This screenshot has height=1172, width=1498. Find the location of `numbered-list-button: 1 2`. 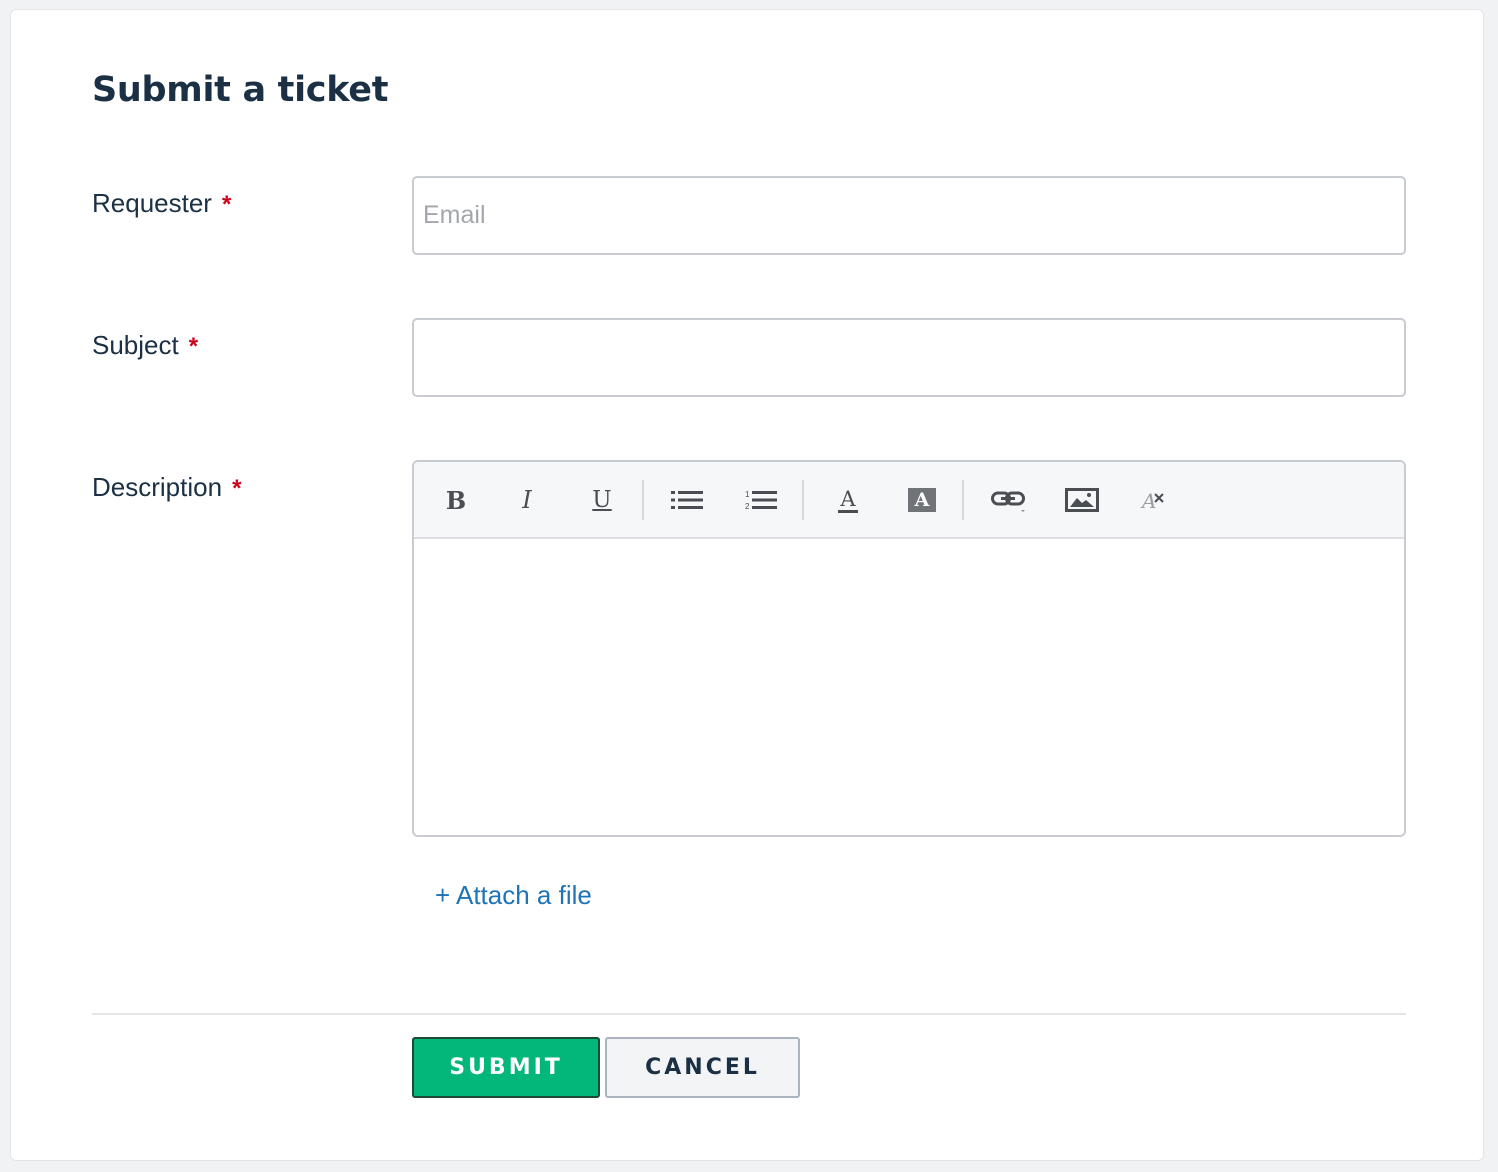

numbered-list-button: 1 2 is located at coordinates (761, 500).